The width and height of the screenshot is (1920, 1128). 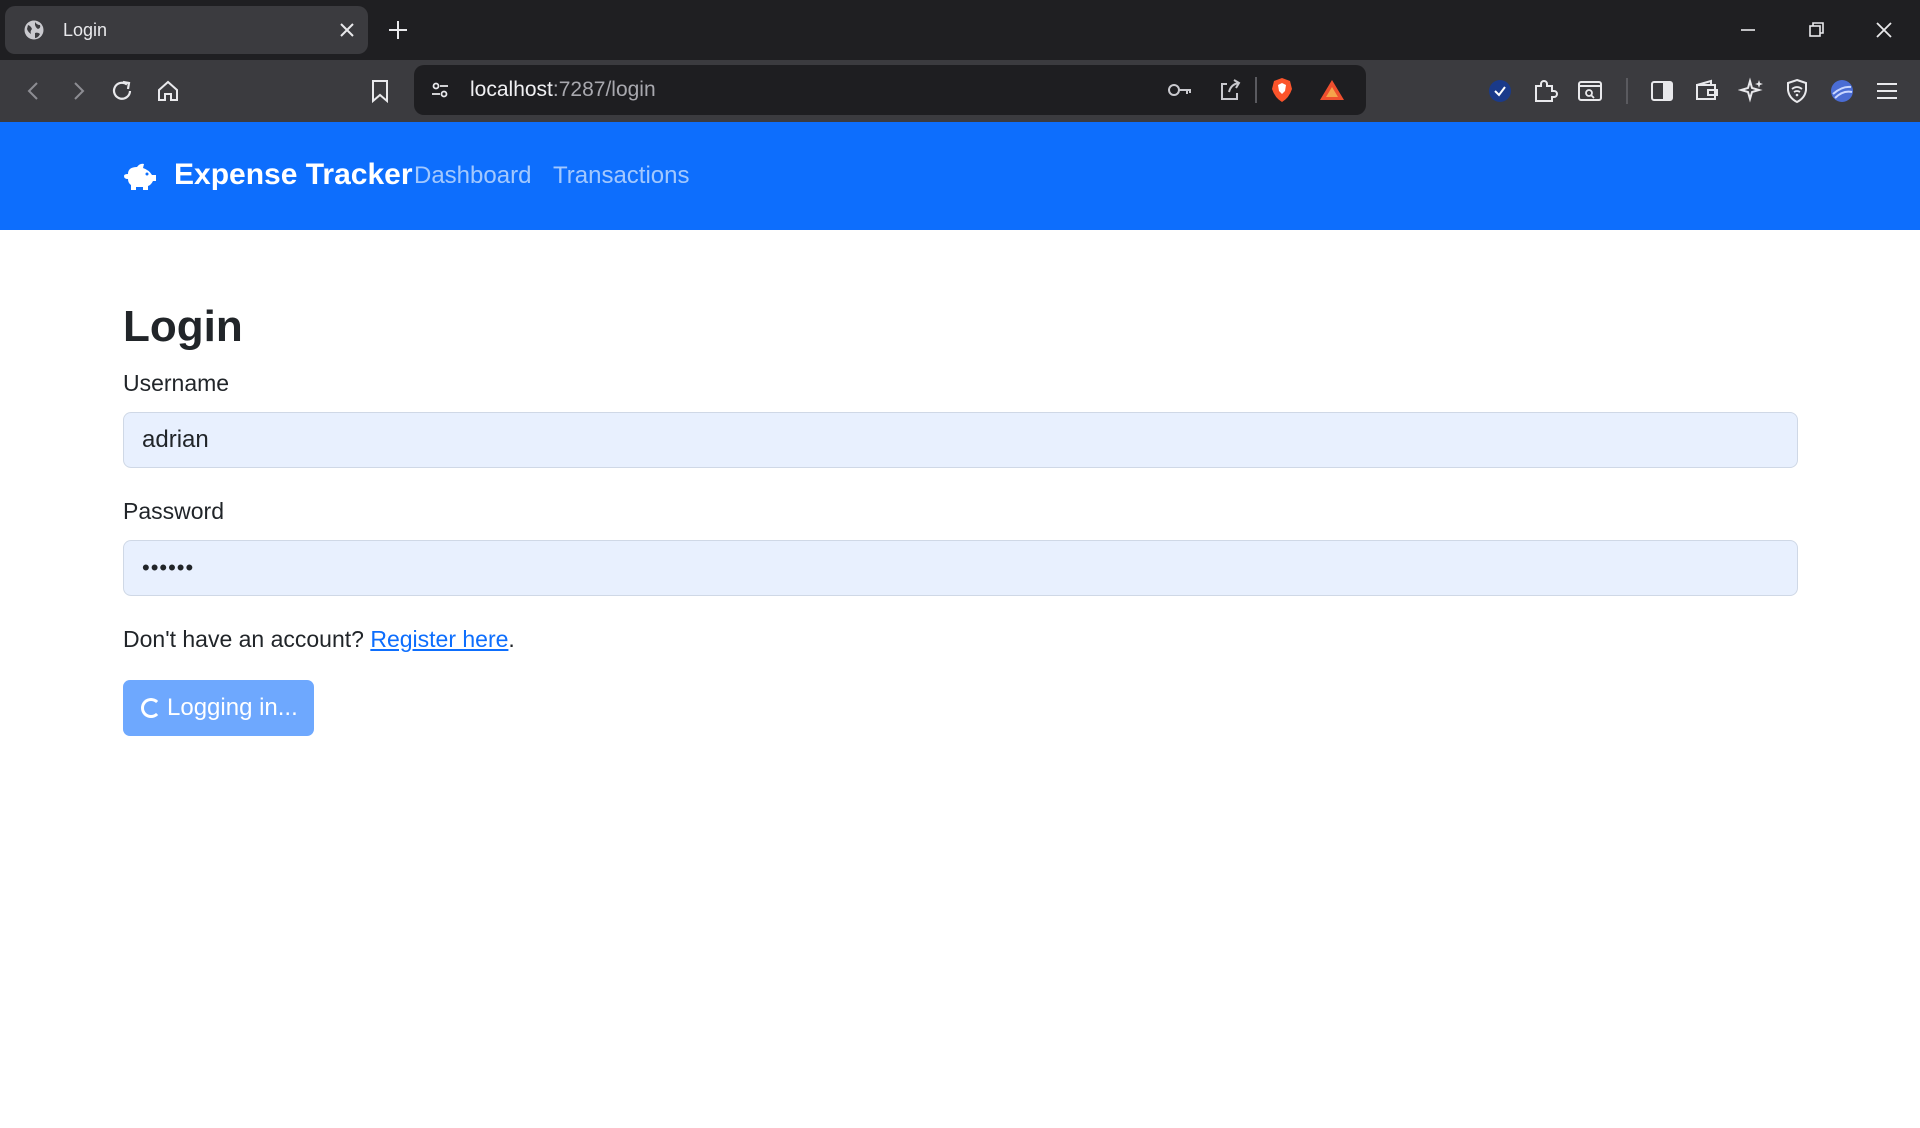 I want to click on brave-rewards-icon, so click(x=1332, y=90).